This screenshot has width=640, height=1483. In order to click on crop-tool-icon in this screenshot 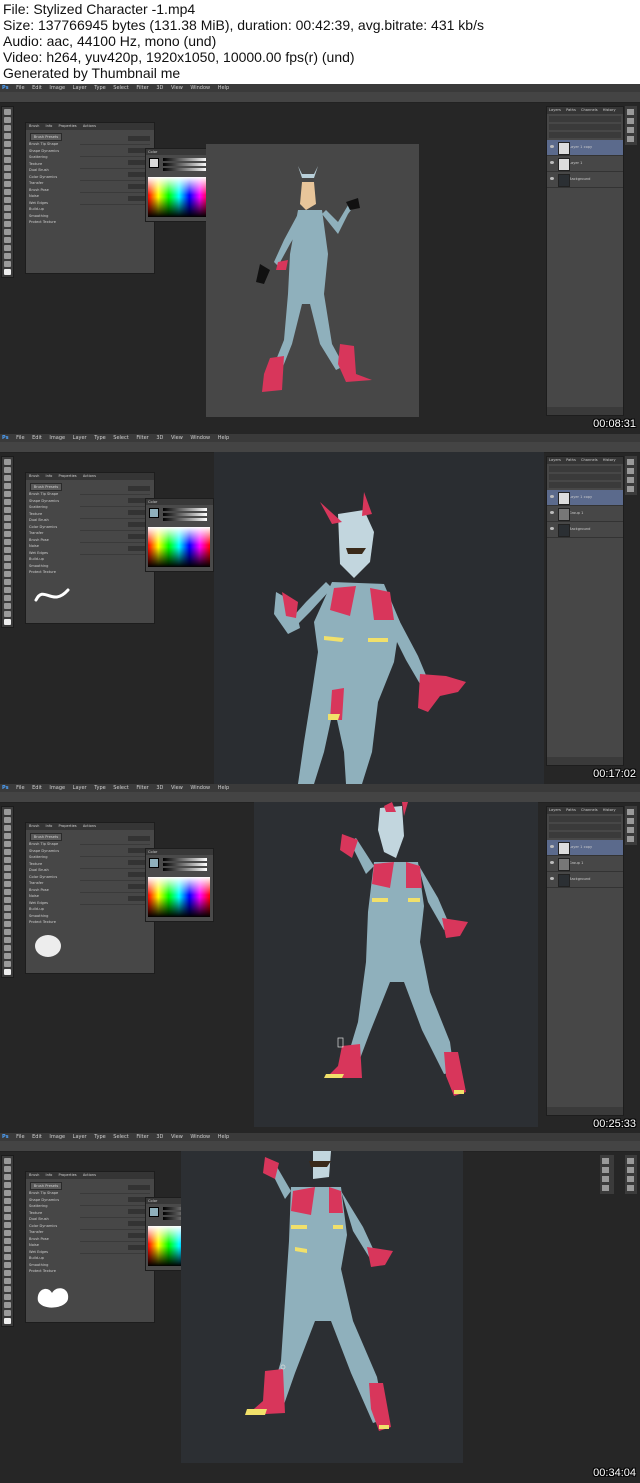, I will do `click(7, 844)`.